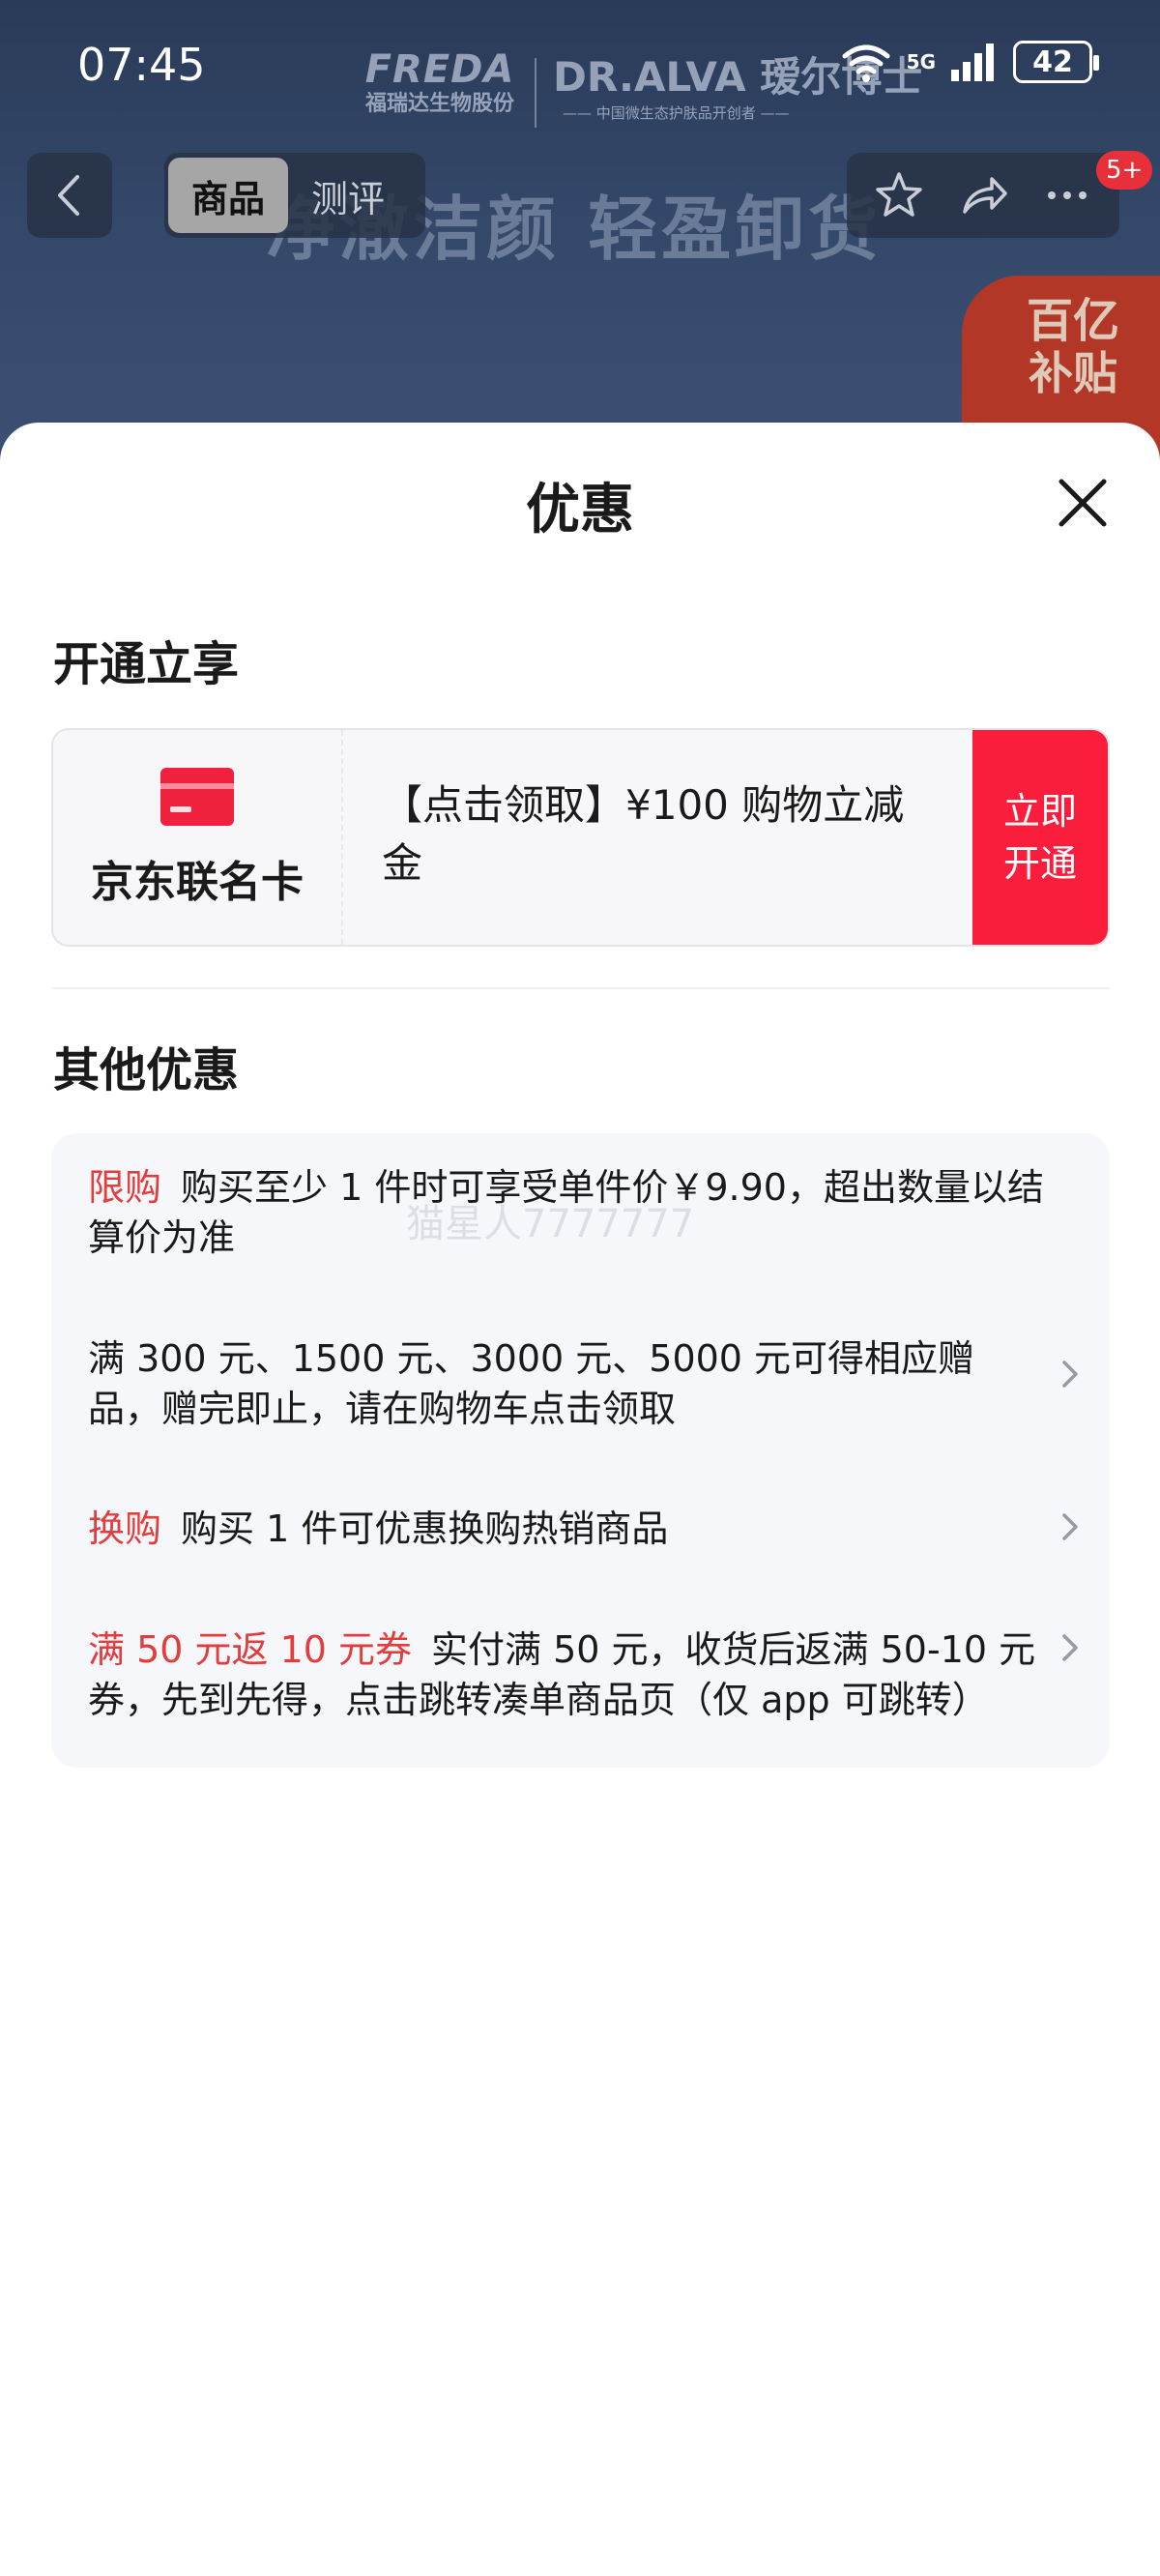 The image size is (1160, 2576). I want to click on activate-now-button: 立即开通, so click(1040, 837).